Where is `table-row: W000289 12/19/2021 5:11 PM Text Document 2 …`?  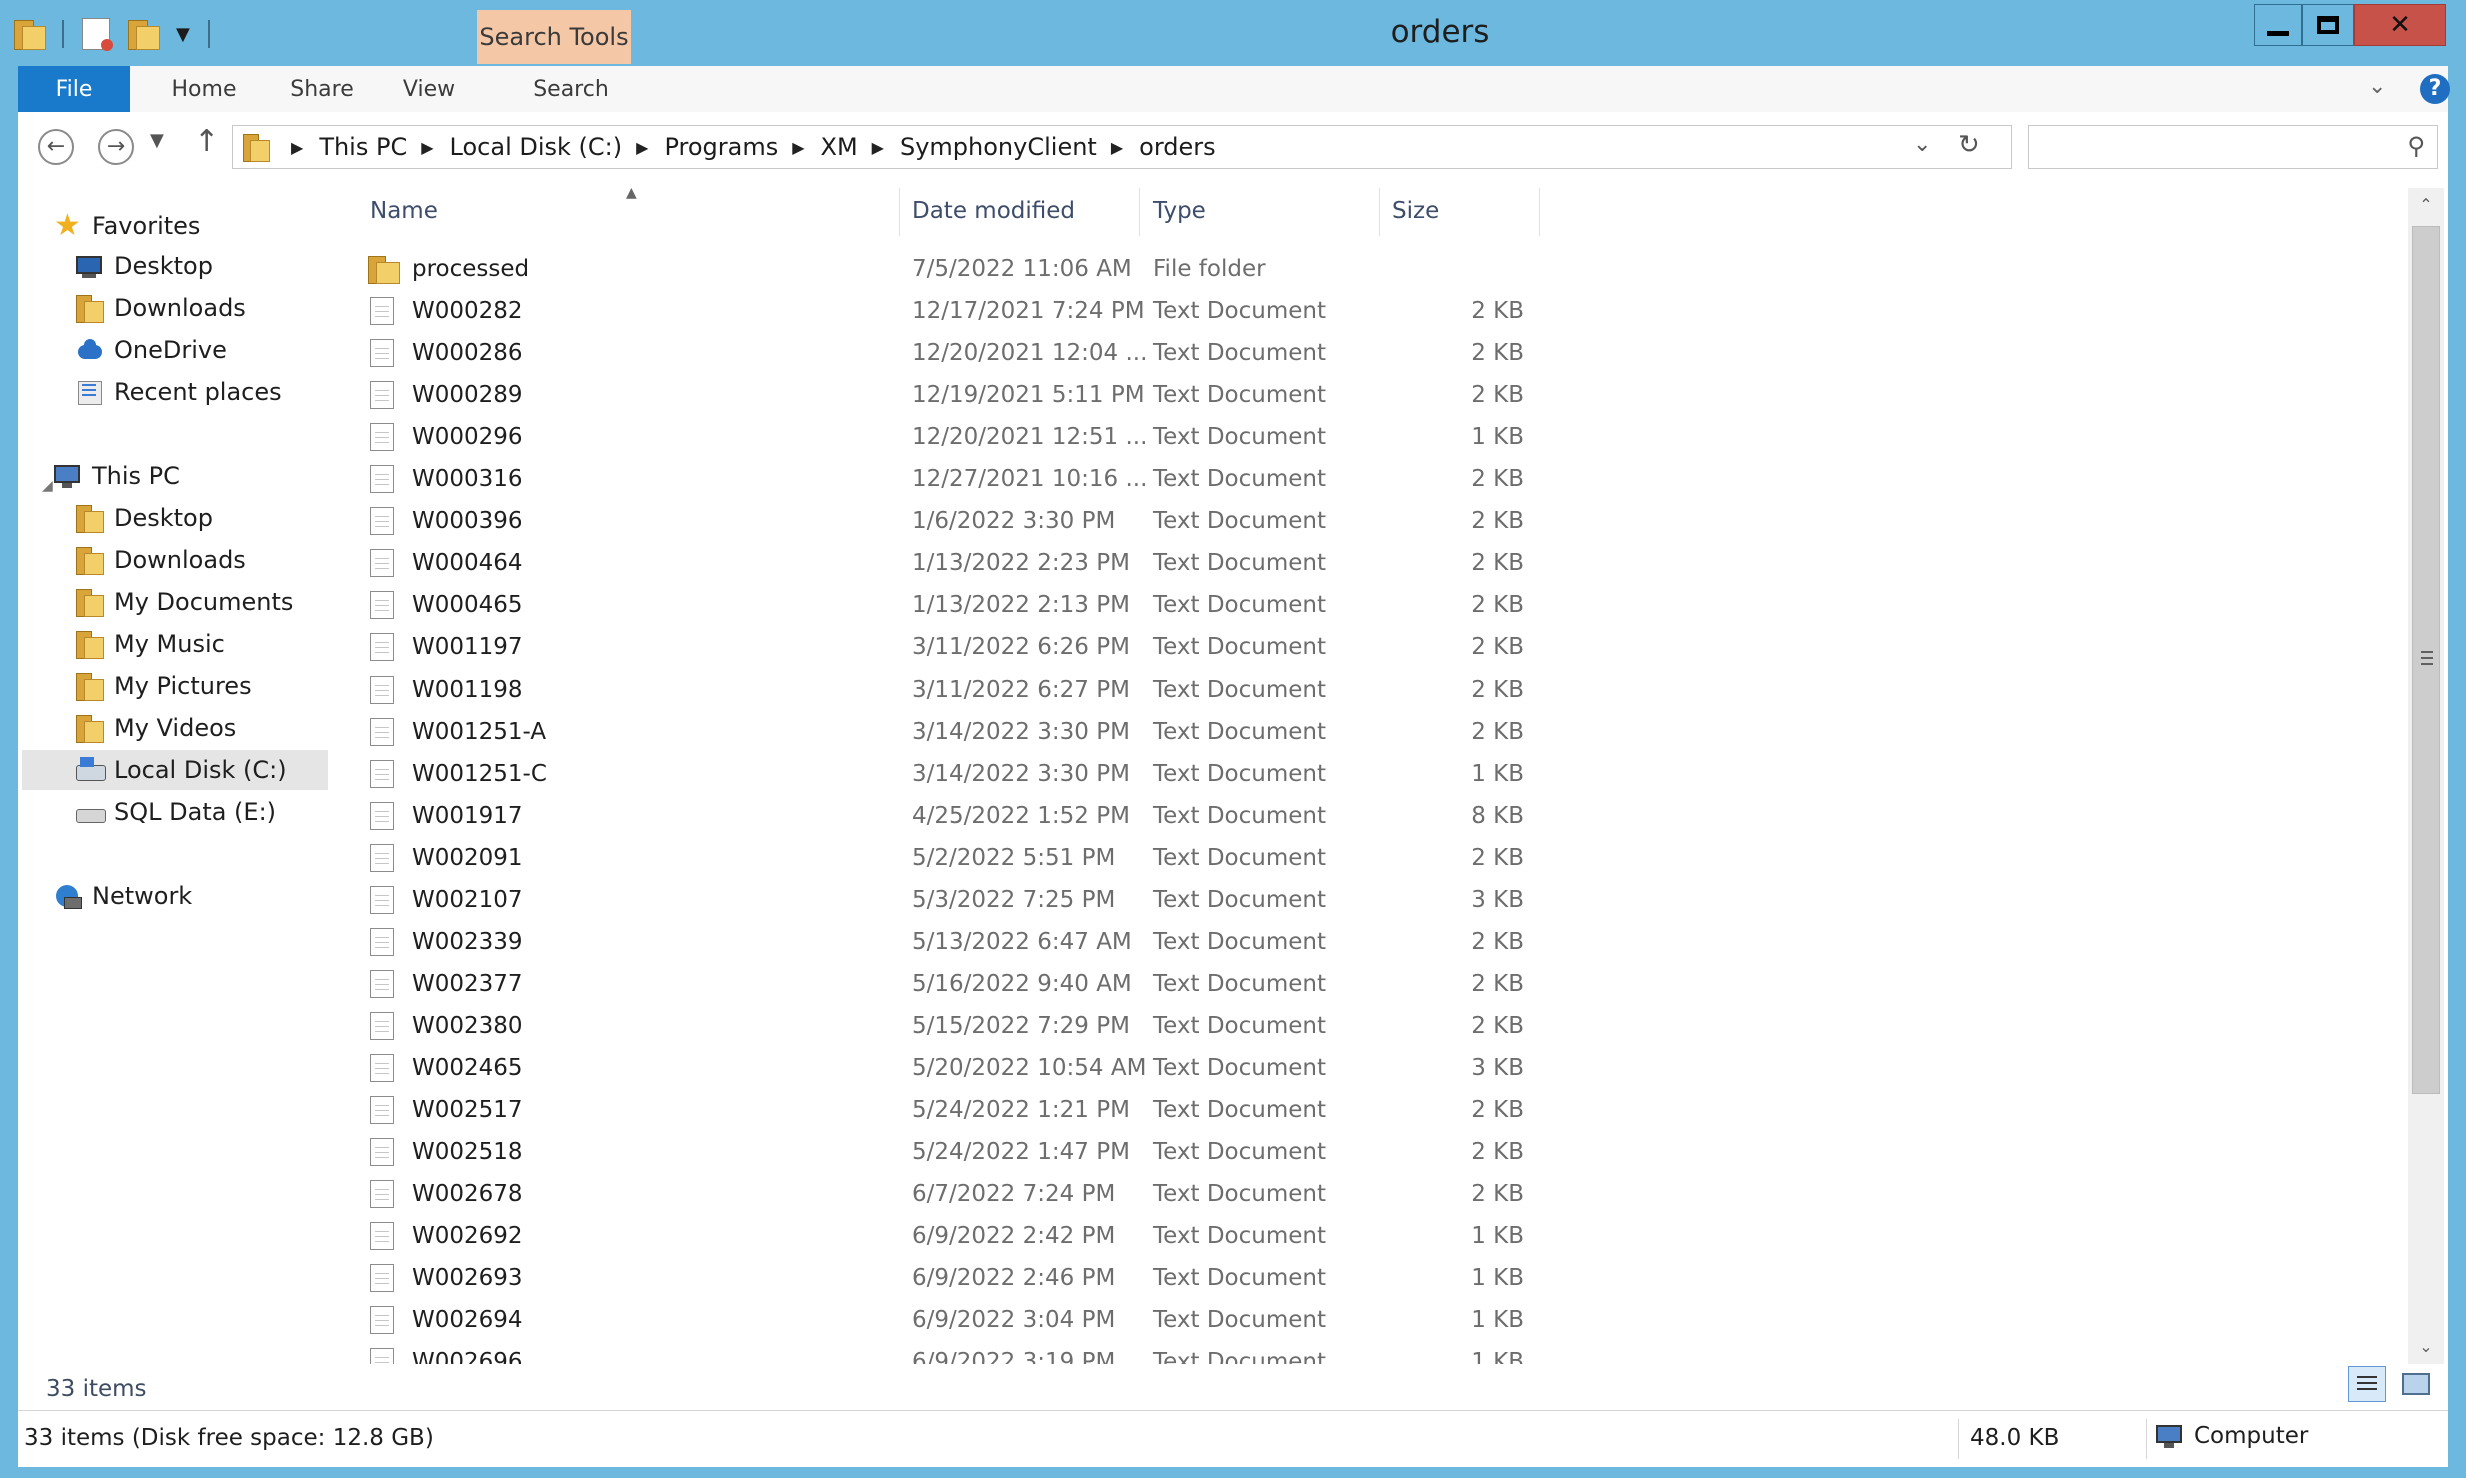 table-row: W000289 12/19/2021 5:11 PM Text Document 2 … is located at coordinates (940, 395).